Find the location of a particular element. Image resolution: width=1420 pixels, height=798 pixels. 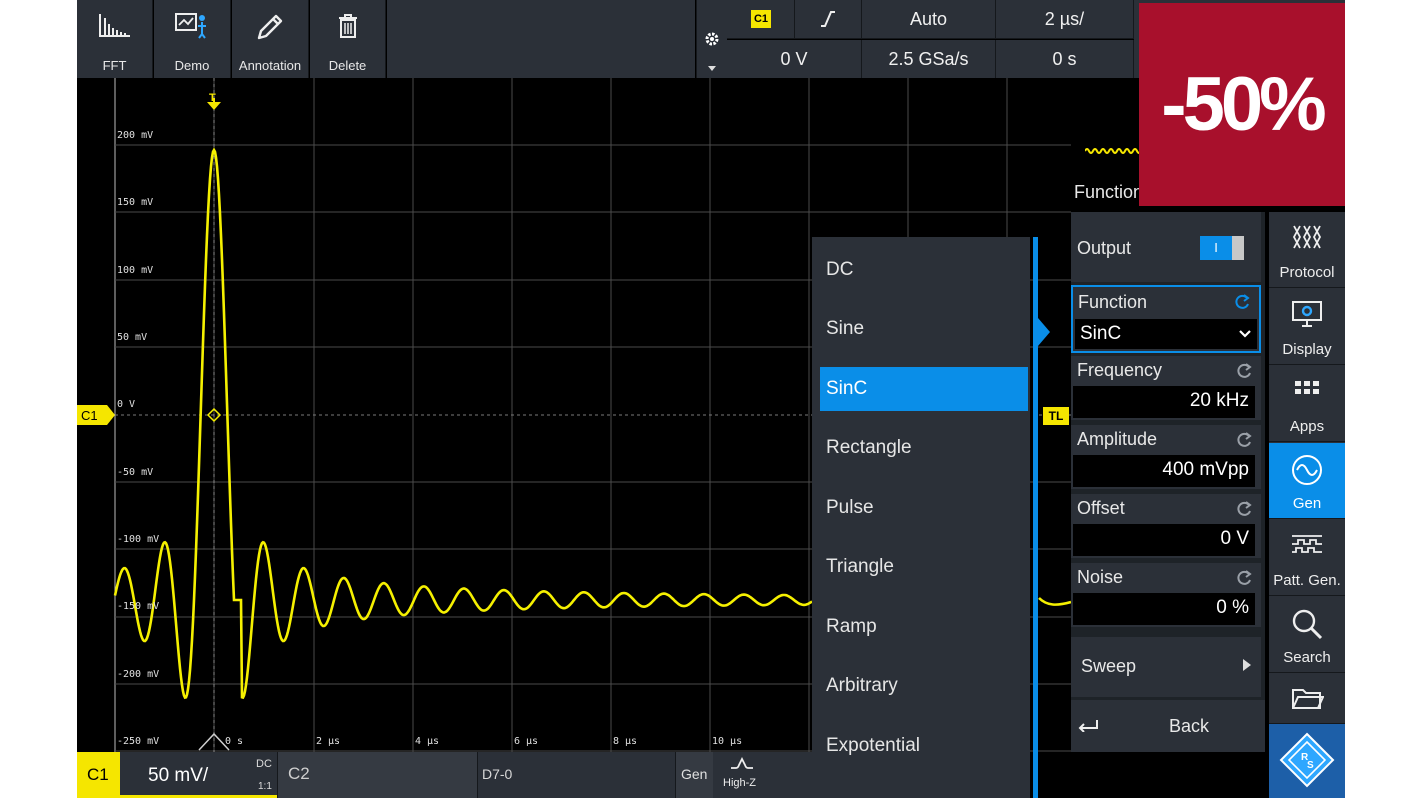

gen-preview-wave-icon is located at coordinates (1113, 151).